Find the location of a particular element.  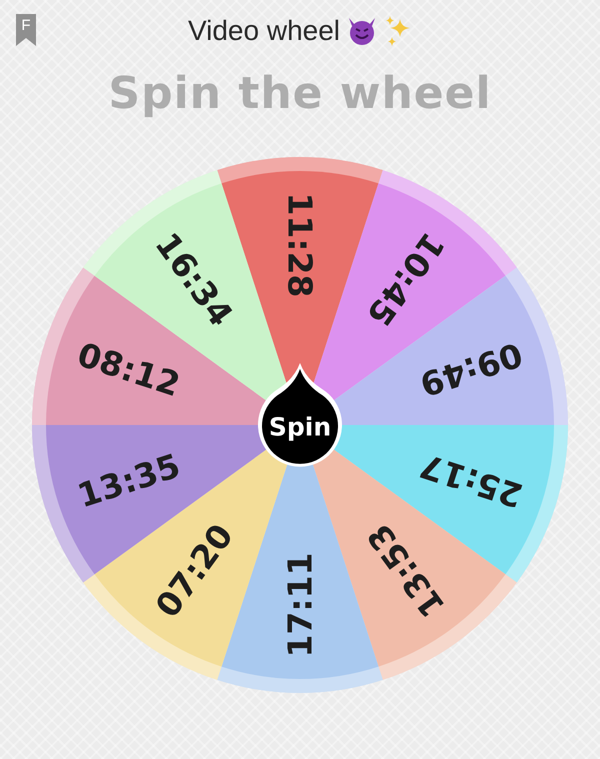

segment-label: 17:11 is located at coordinates (300, 605).